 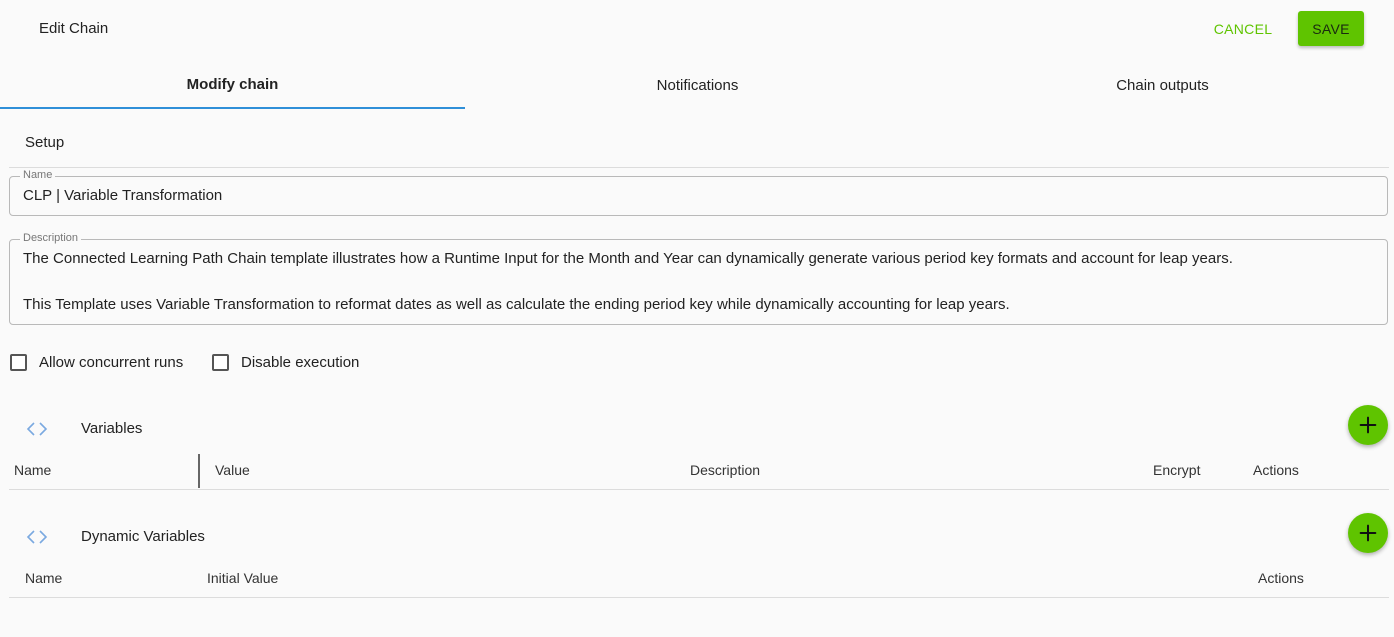 I want to click on tab-notifications: Notifications, so click(x=697, y=85).